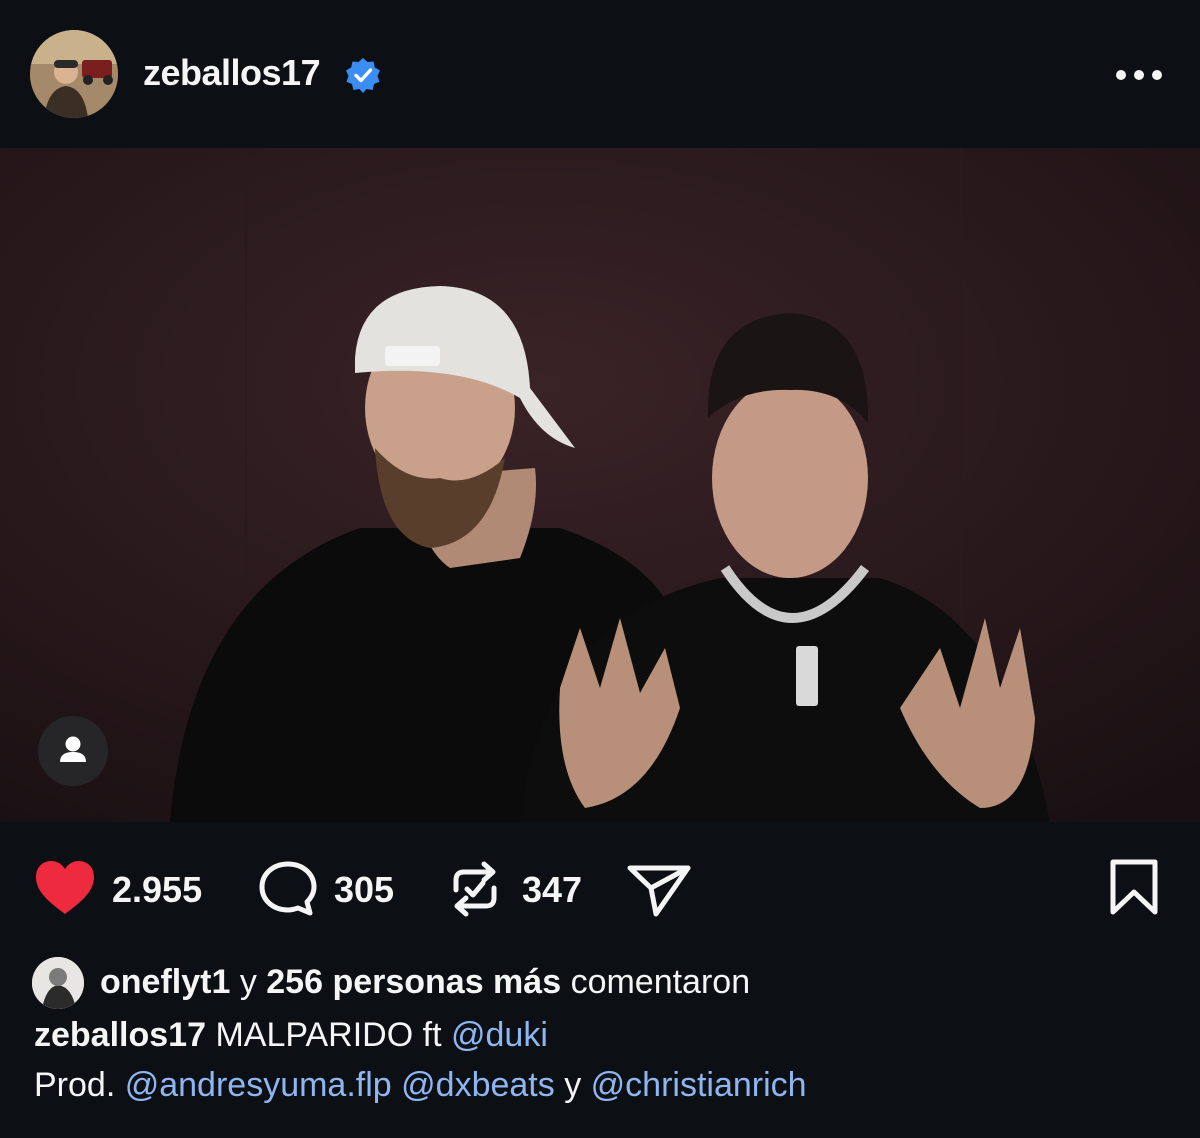  I want to click on verified-badge-icon, so click(363, 75).